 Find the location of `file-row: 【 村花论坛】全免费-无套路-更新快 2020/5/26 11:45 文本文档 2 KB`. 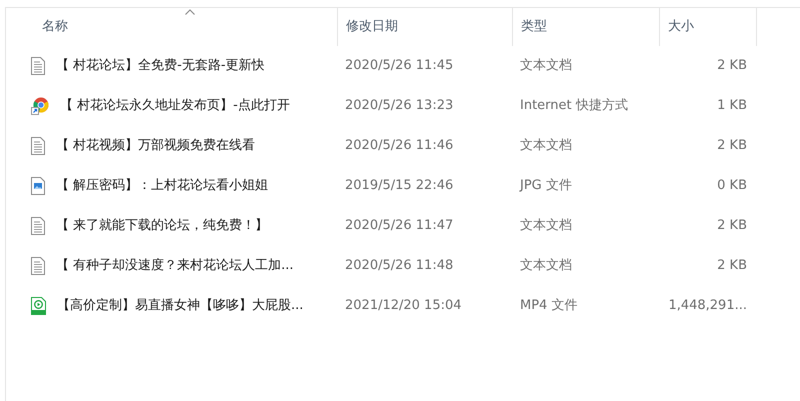

file-row: 【 村花论坛】全免费-无套路-更新快 2020/5/26 11:45 文本文档 2 KB is located at coordinates (403, 66).